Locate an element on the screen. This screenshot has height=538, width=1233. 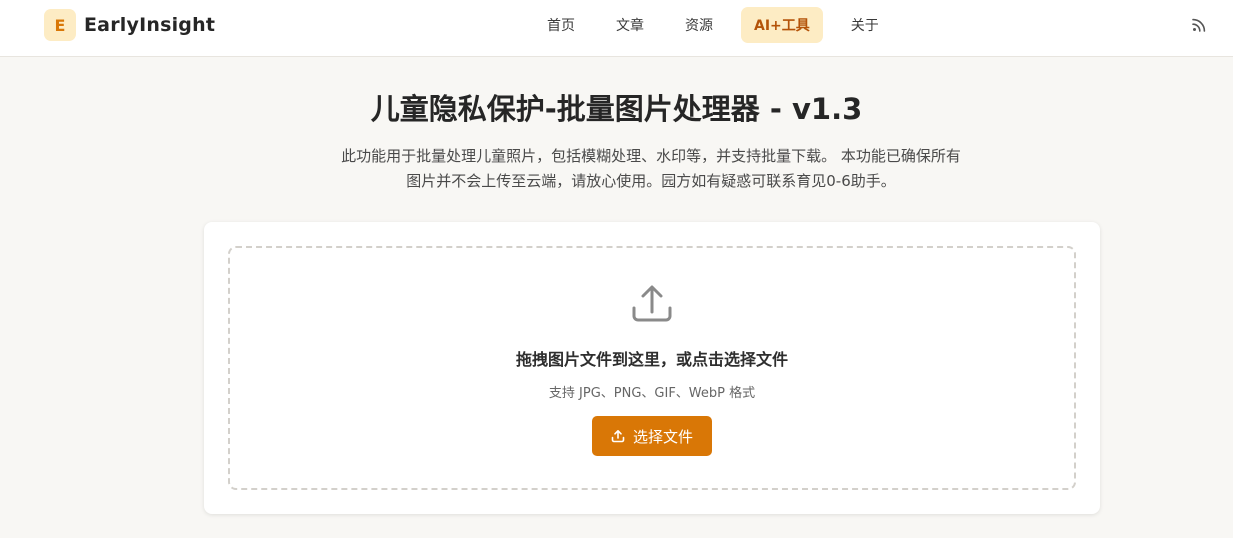
page-description-line-2: 图片并不会上传至云端，请放心使用。园方如有疑惑可联系育见0-6助手。 is located at coordinates (651, 181).